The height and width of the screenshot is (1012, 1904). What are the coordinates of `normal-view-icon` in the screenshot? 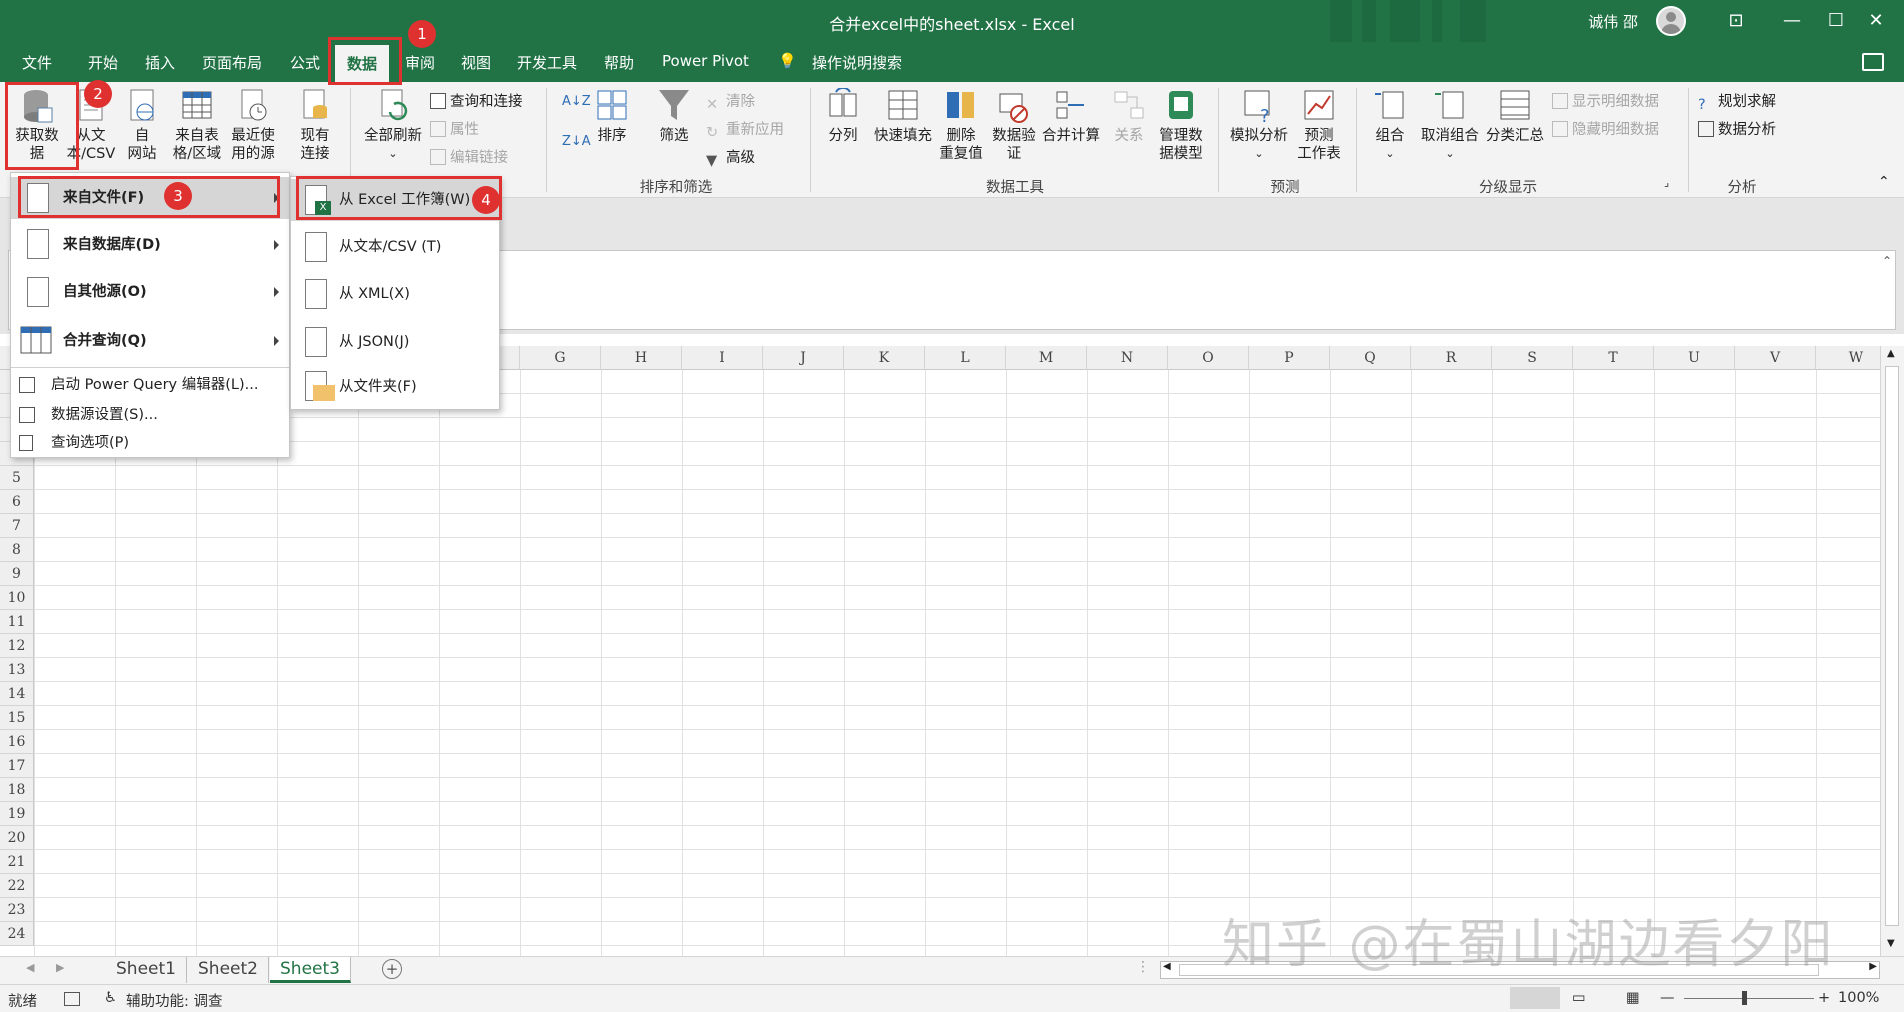 It's located at (1535, 998).